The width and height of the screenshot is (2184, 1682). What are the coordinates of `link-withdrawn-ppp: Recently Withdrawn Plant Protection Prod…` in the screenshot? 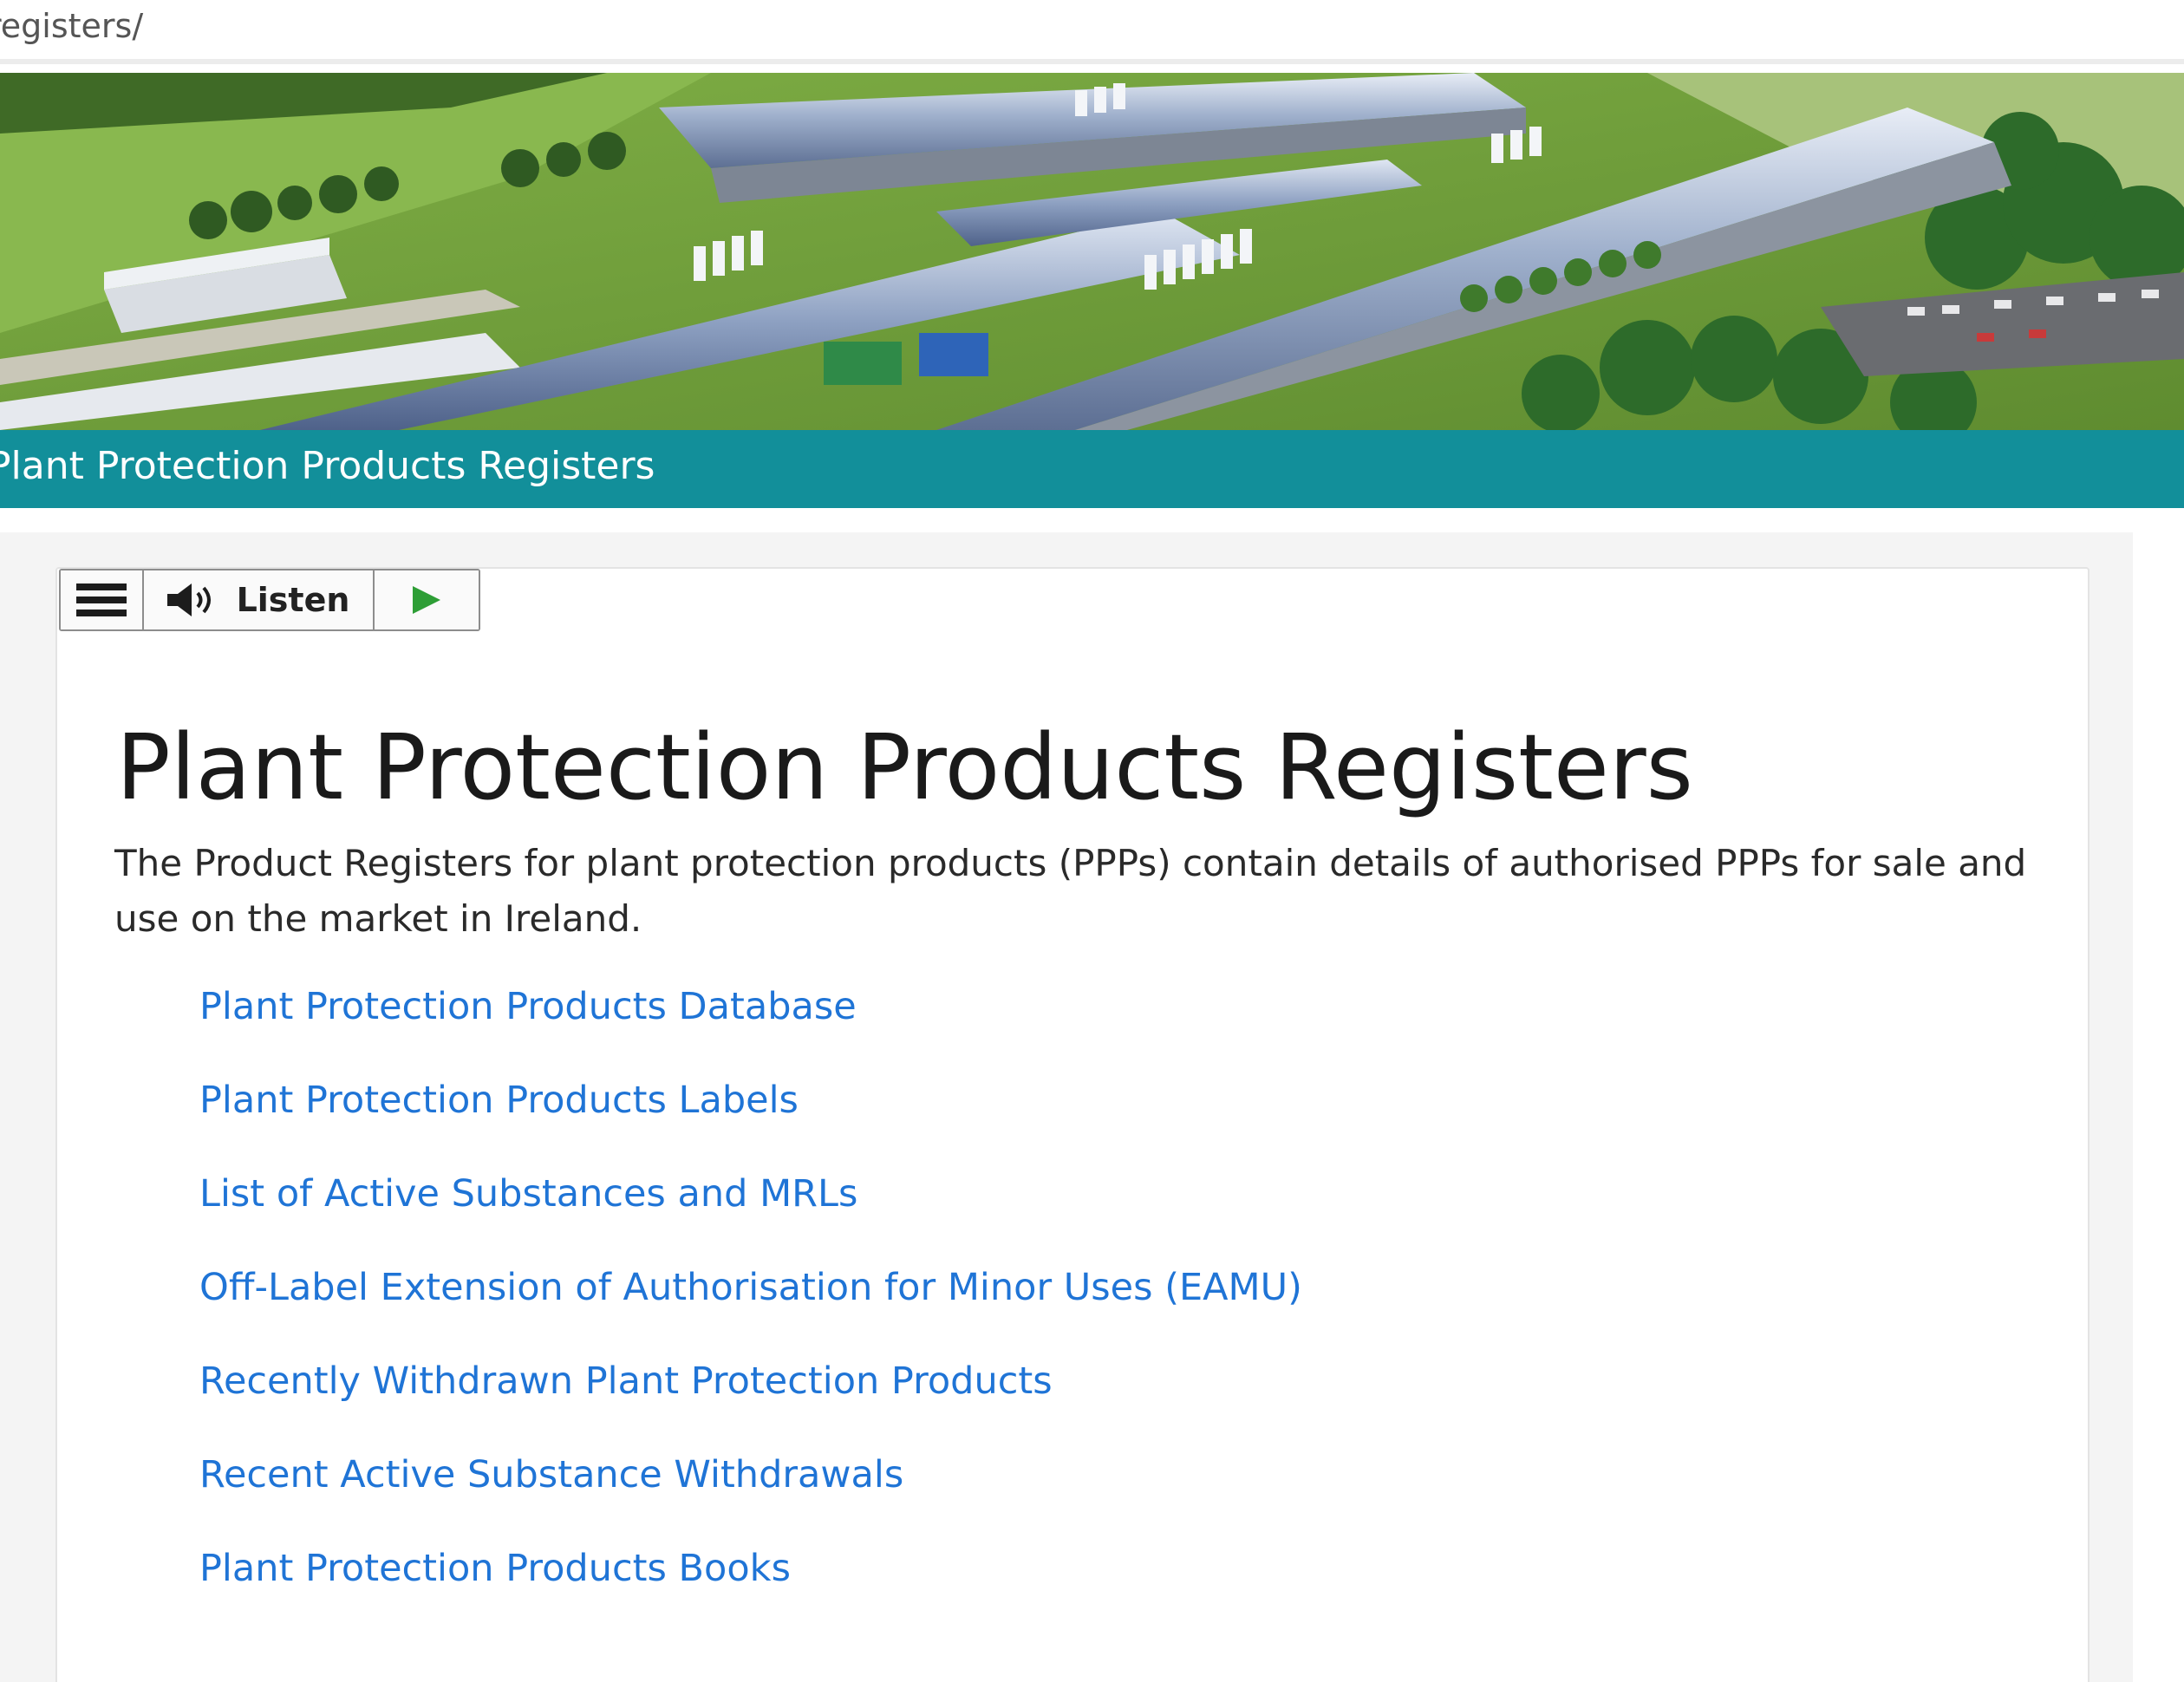 It's located at (626, 1381).